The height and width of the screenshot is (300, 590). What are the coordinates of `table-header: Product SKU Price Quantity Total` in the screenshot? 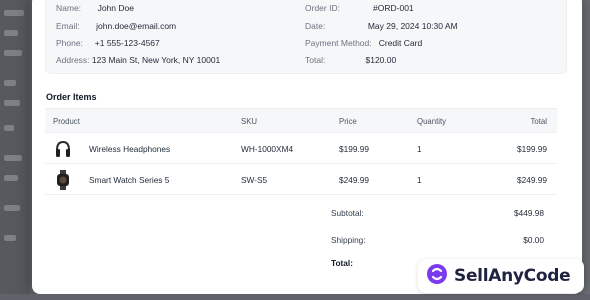 It's located at (301, 120).